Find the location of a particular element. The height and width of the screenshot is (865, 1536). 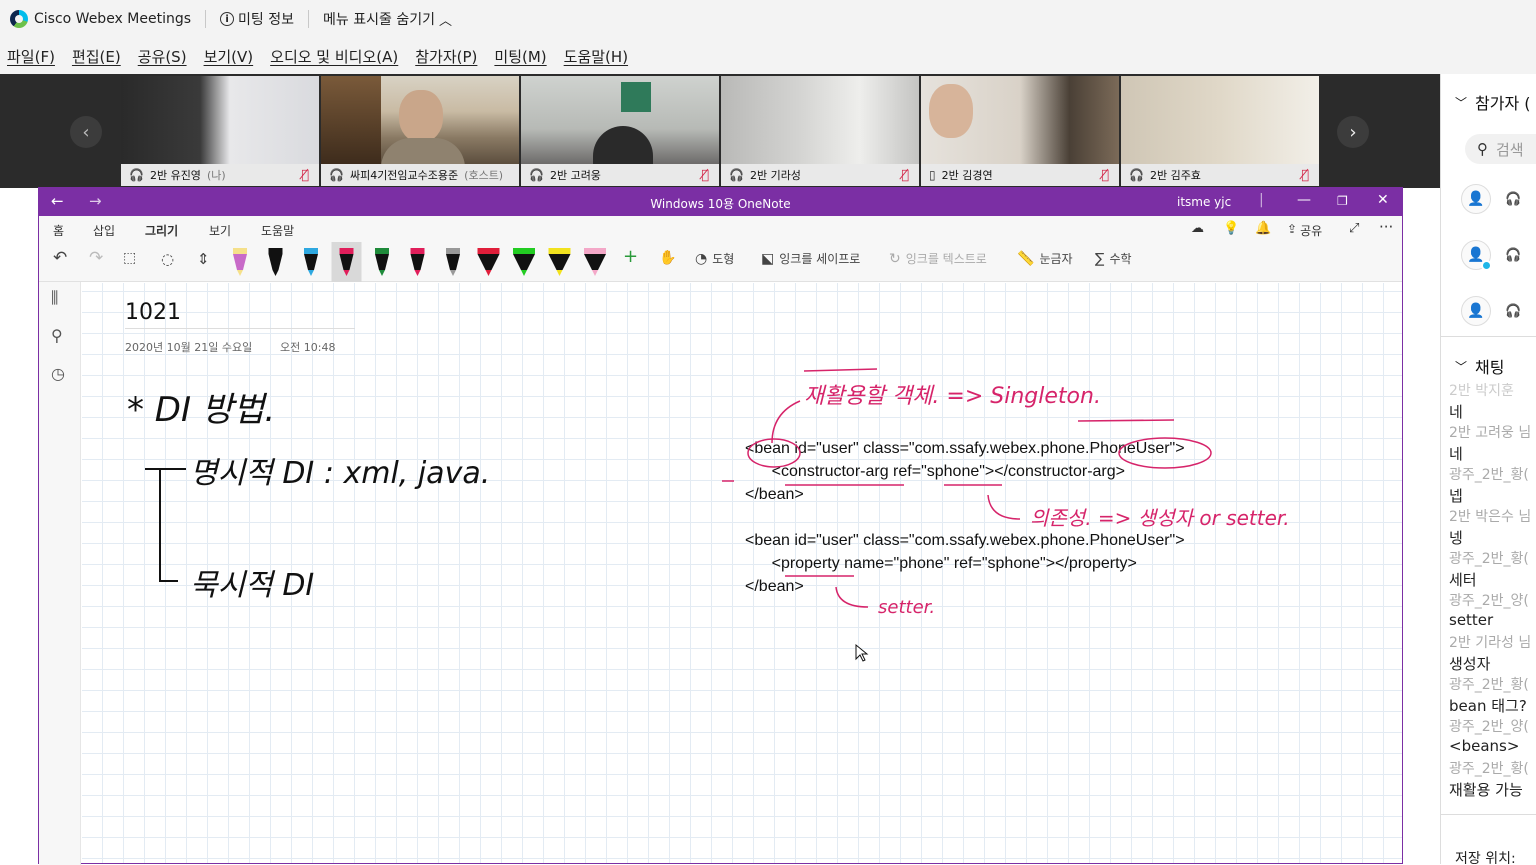

menu-help: 도움말(H) is located at coordinates (596, 56).